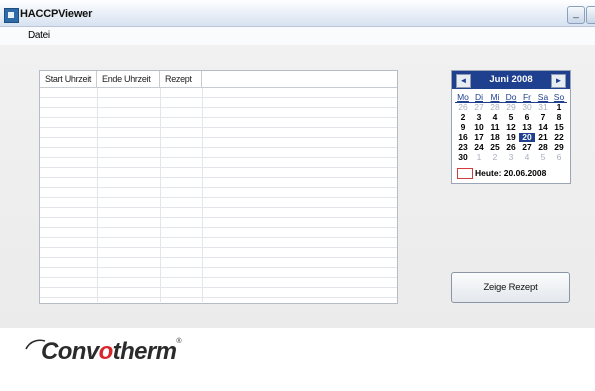 Image resolution: width=595 pixels, height=391 pixels. What do you see at coordinates (510, 287) in the screenshot?
I see `show-recipe-button: Zeige Rezept` at bounding box center [510, 287].